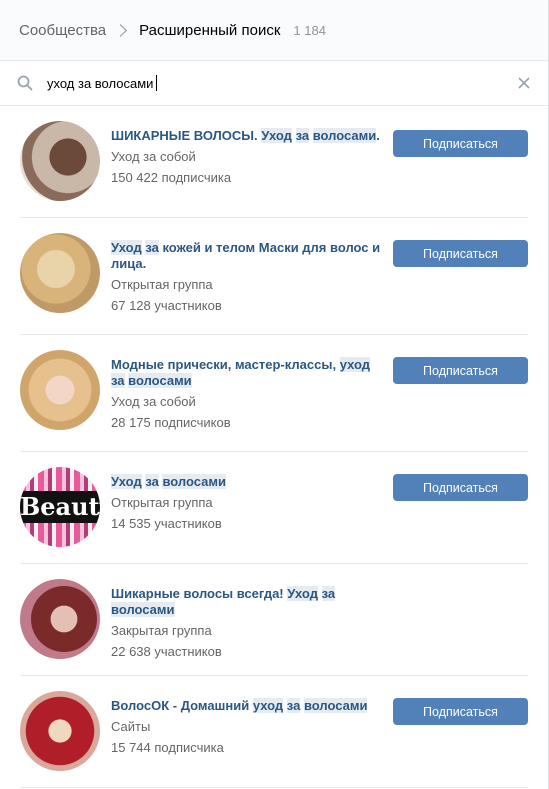 The height and width of the screenshot is (789, 549). I want to click on title-part: ШИКАРНЫЕ ВОЛОСЫ., so click(186, 135).